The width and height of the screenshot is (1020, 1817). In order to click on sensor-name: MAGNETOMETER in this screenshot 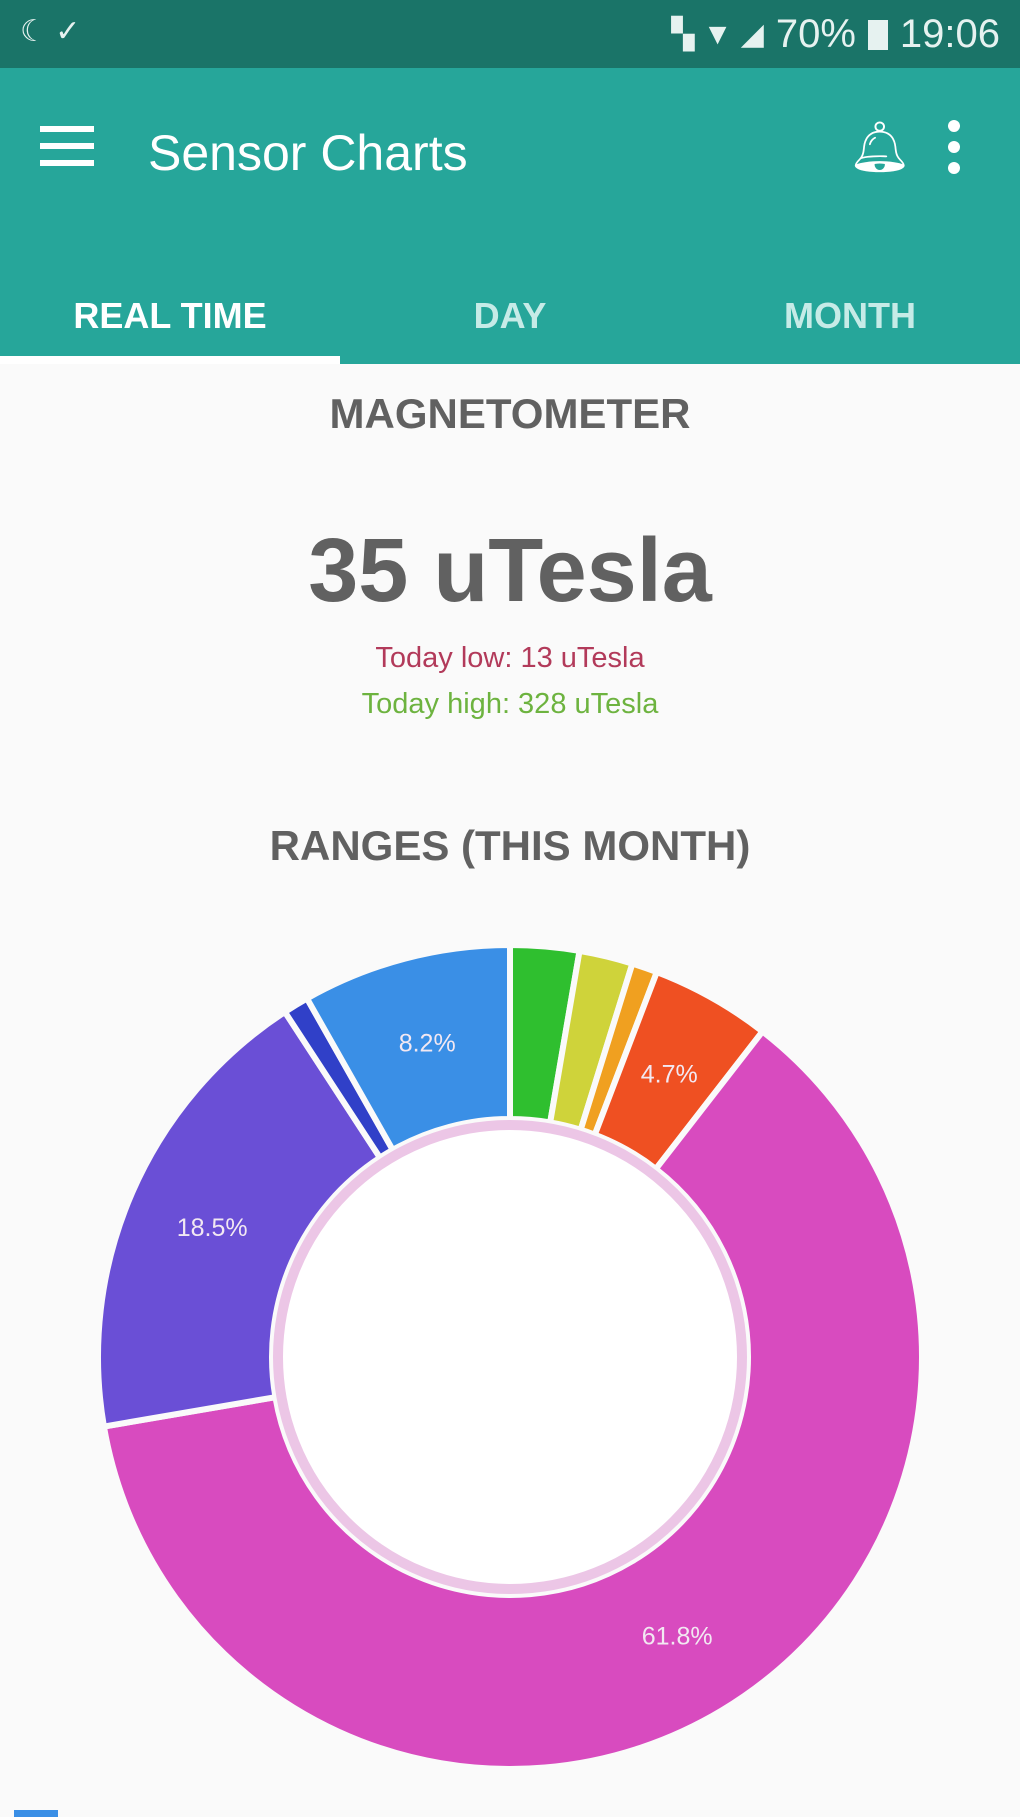, I will do `click(510, 413)`.